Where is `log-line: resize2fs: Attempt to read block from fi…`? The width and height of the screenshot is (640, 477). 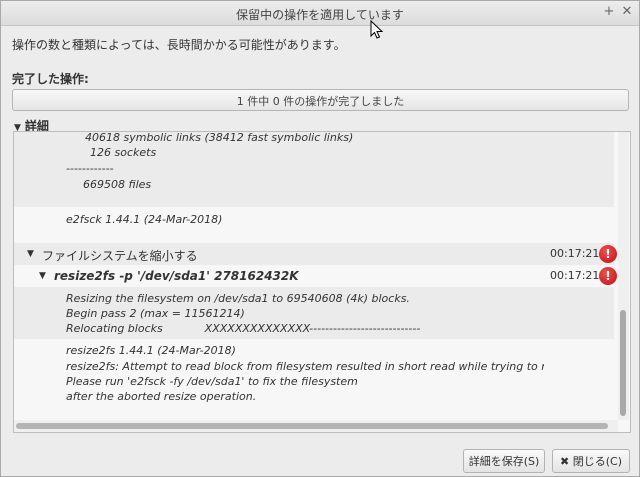
log-line: resize2fs: Attempt to read block from fi… is located at coordinates (305, 366).